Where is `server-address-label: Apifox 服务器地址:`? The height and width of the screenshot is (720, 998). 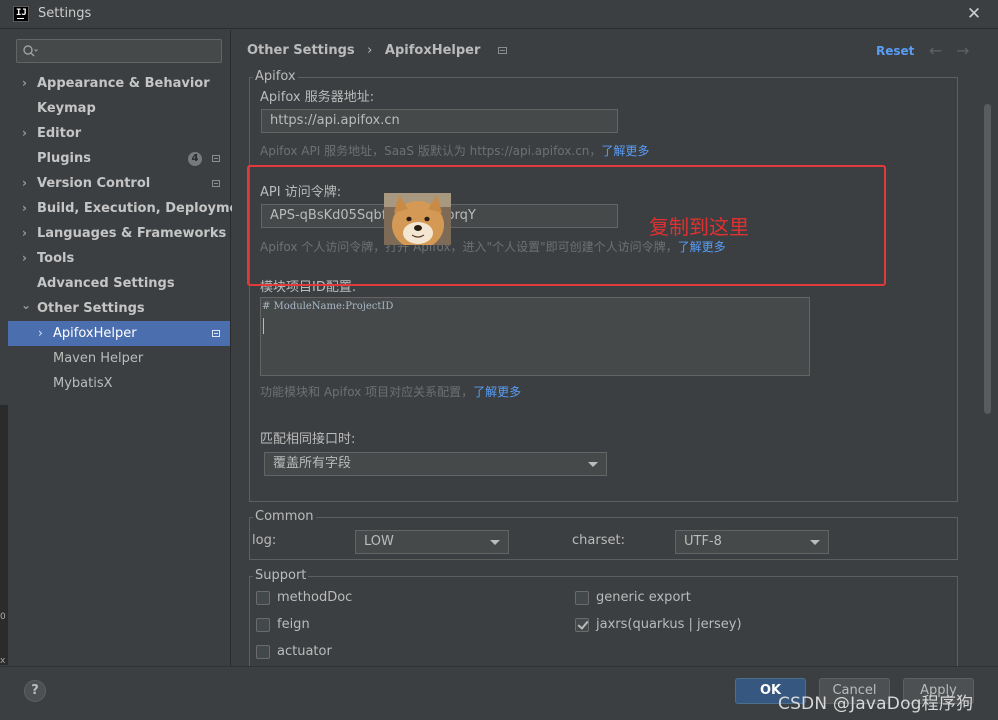 server-address-label: Apifox 服务器地址: is located at coordinates (317, 97).